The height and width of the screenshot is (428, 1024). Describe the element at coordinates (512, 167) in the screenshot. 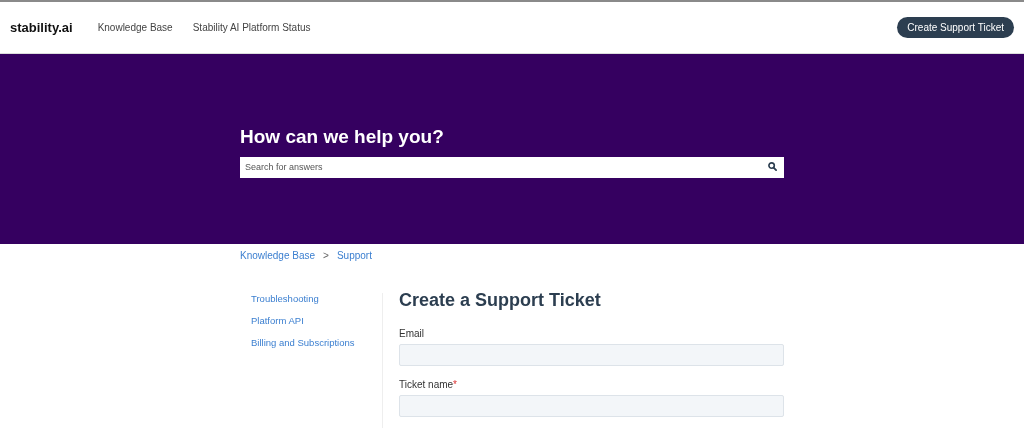

I see `search-field: Search for answers` at that location.